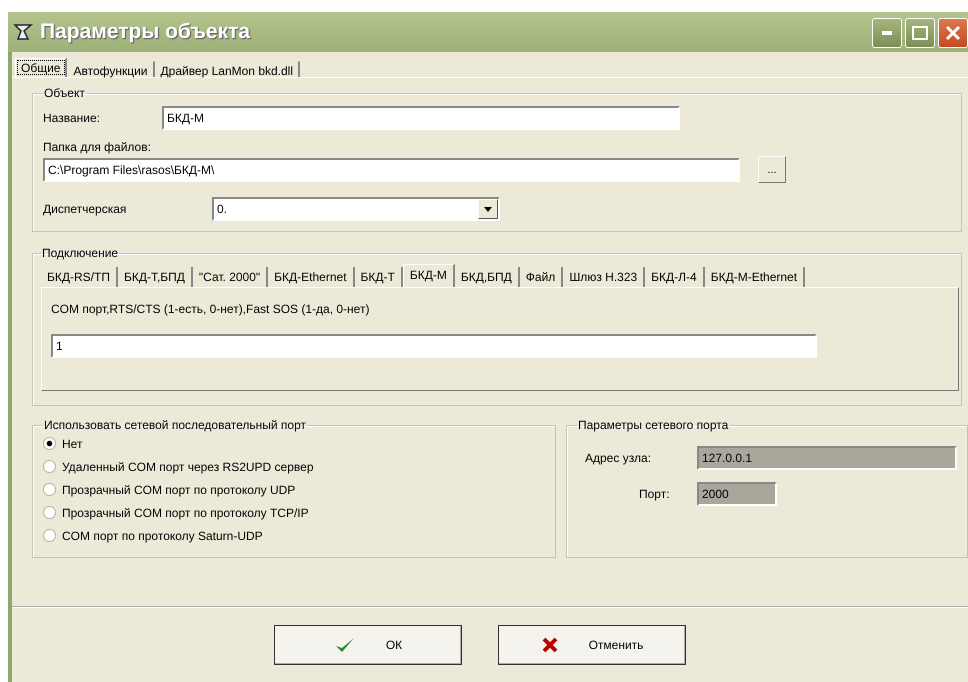 This screenshot has width=968, height=682. I want to click on radio-label: Прозрачный COM порт по протоколу UDP, so click(179, 489).